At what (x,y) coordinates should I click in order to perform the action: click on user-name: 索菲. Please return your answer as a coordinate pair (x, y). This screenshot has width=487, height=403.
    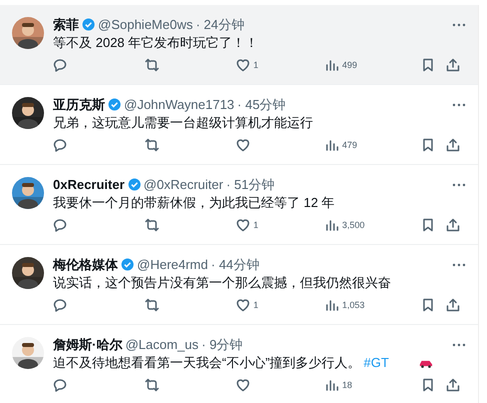
    Looking at the image, I should click on (66, 25).